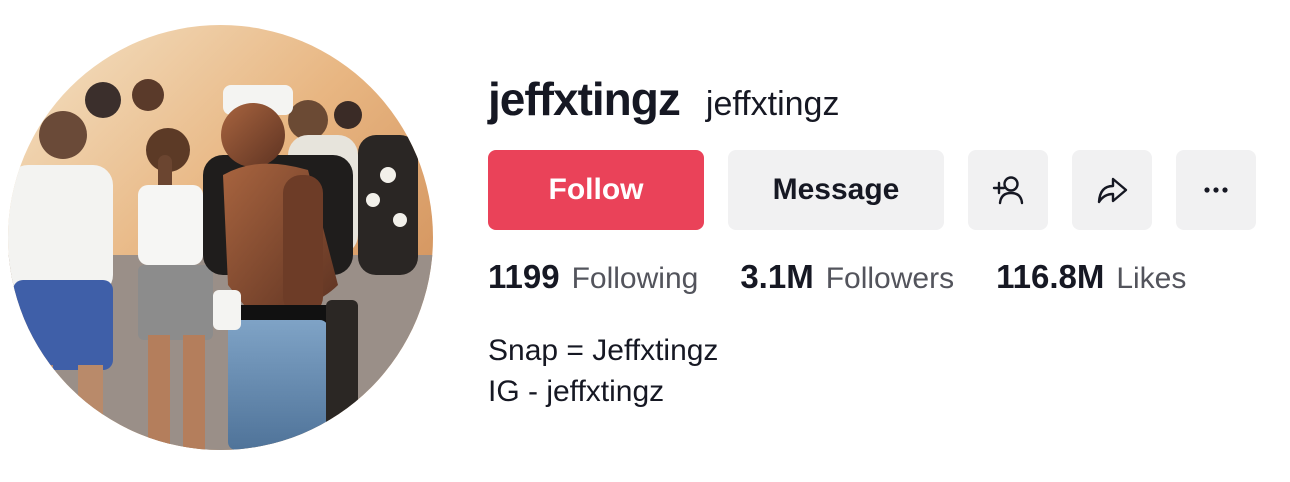 Image resolution: width=1290 pixels, height=482 pixels. I want to click on followers-count: 3.1M, so click(777, 276).